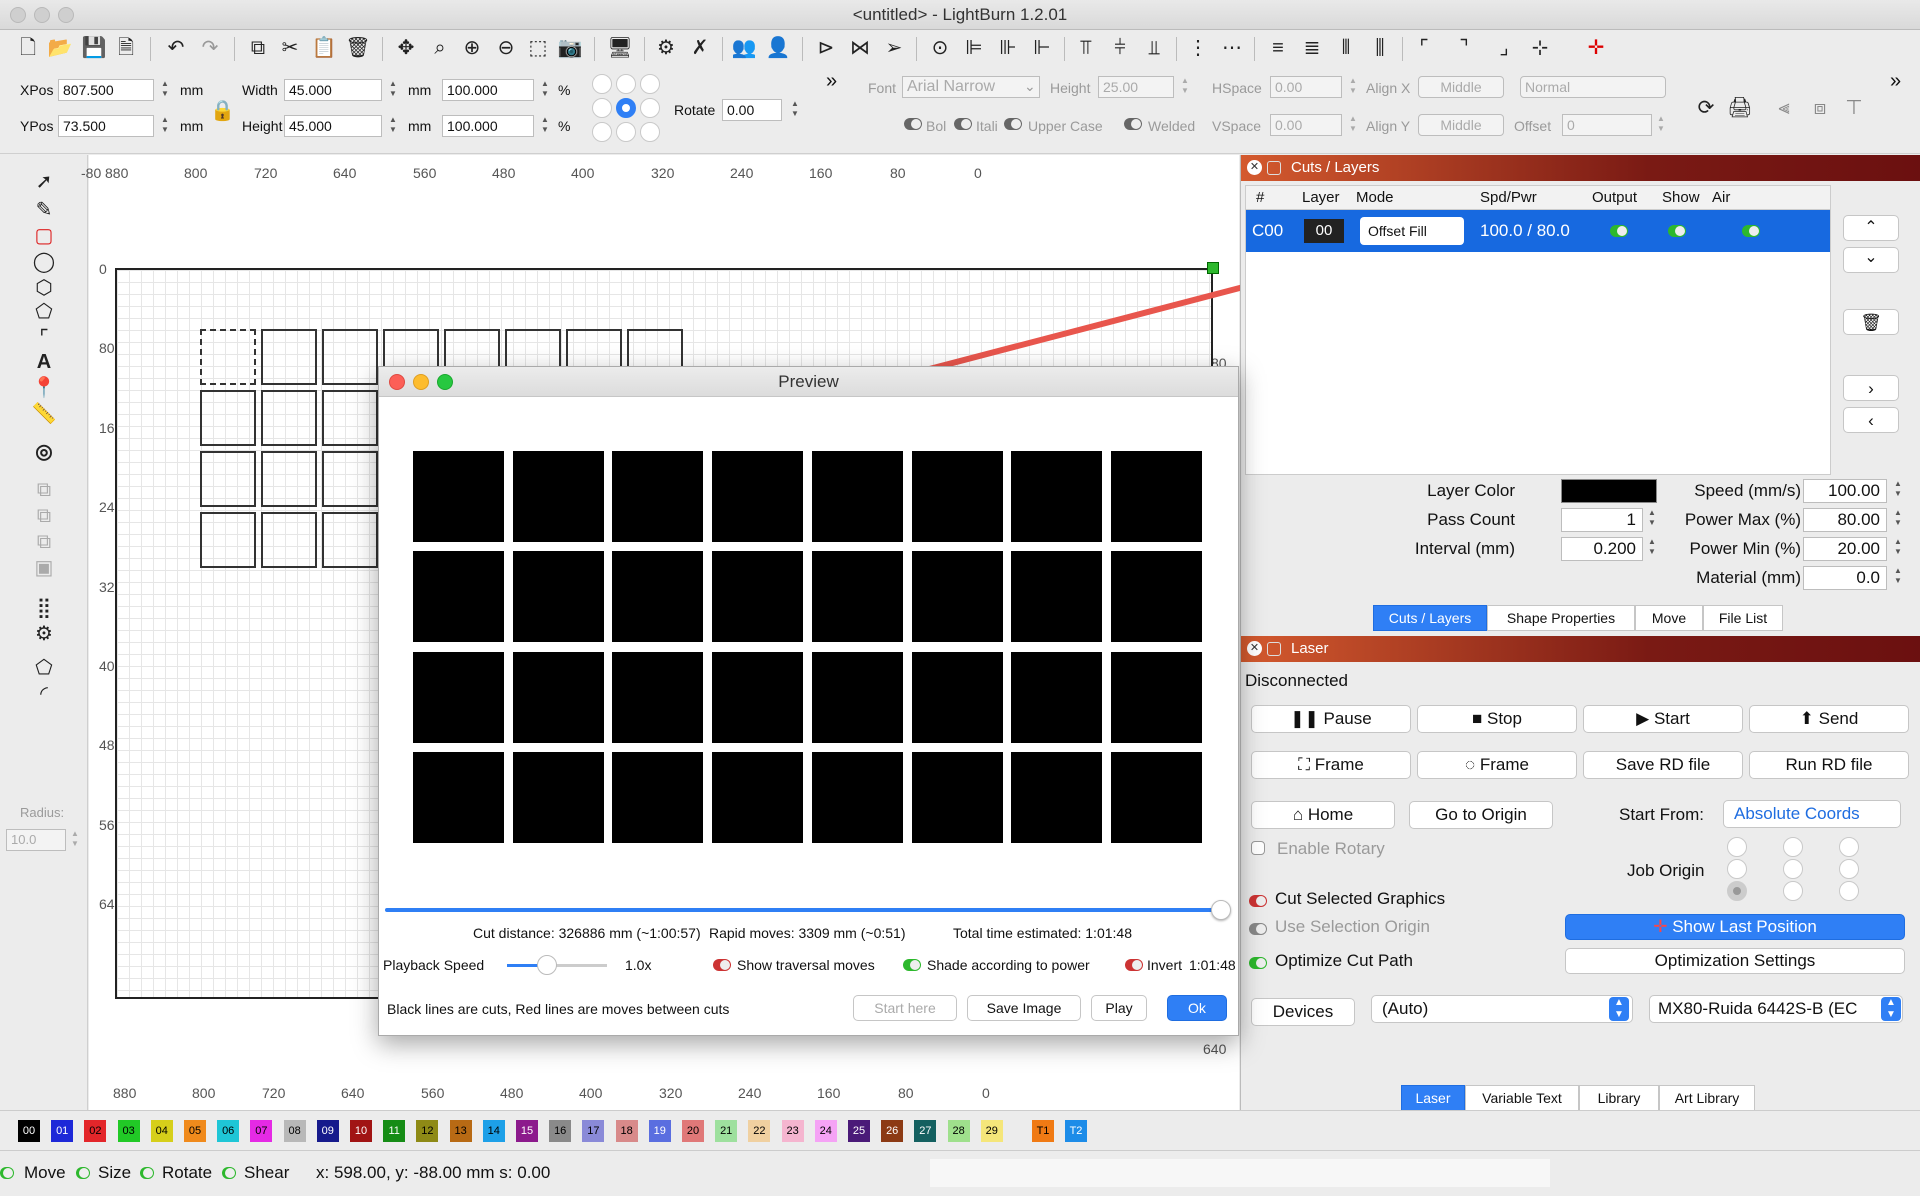 The width and height of the screenshot is (1920, 1196). What do you see at coordinates (1303, 1012) in the screenshot?
I see `devices-button: Devices` at bounding box center [1303, 1012].